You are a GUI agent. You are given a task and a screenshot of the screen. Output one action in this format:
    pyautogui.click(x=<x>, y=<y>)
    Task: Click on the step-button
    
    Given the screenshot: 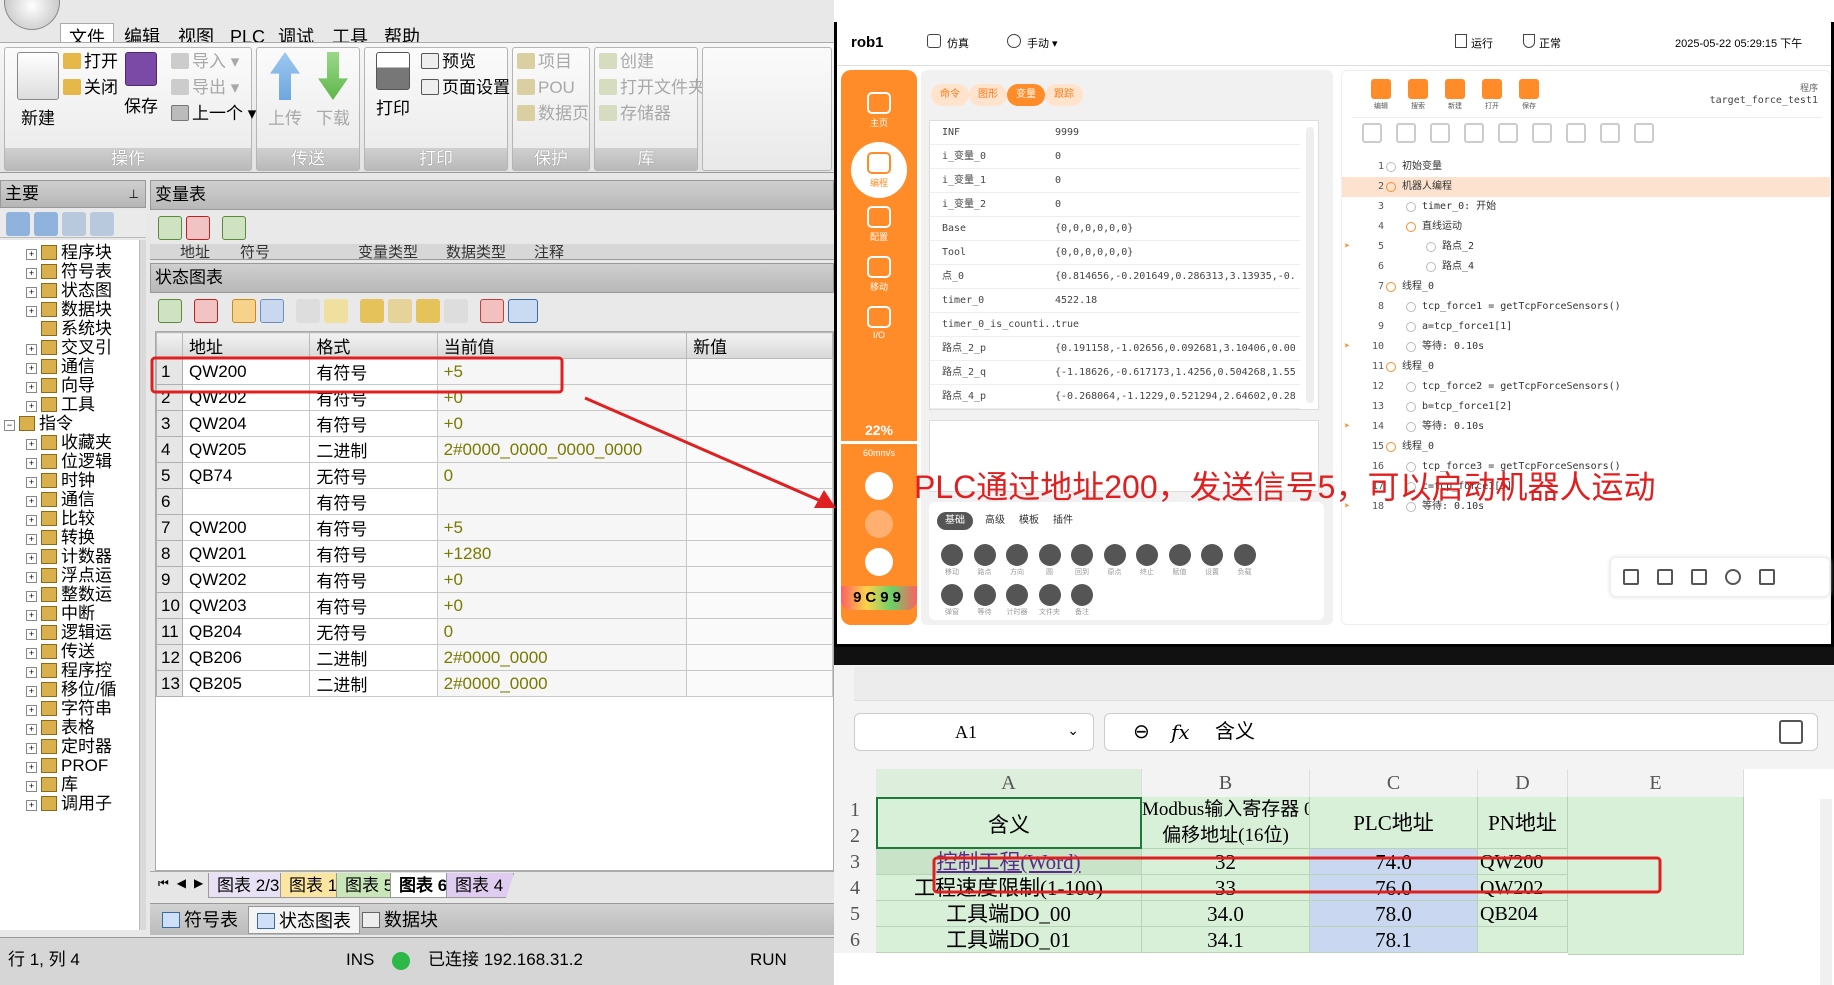 What is the action you would take?
    pyautogui.click(x=879, y=524)
    